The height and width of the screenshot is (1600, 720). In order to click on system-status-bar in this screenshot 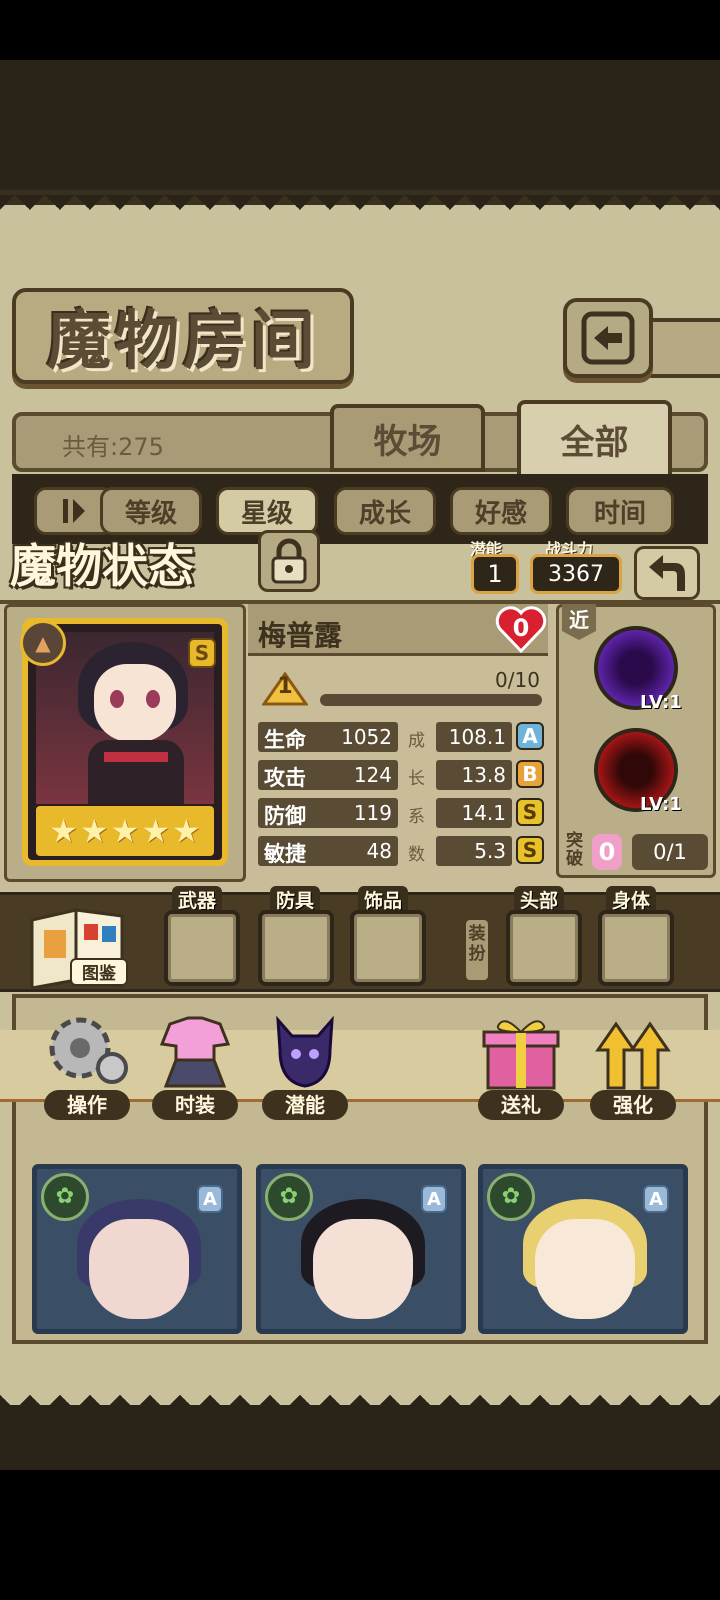, I will do `click(360, 30)`.